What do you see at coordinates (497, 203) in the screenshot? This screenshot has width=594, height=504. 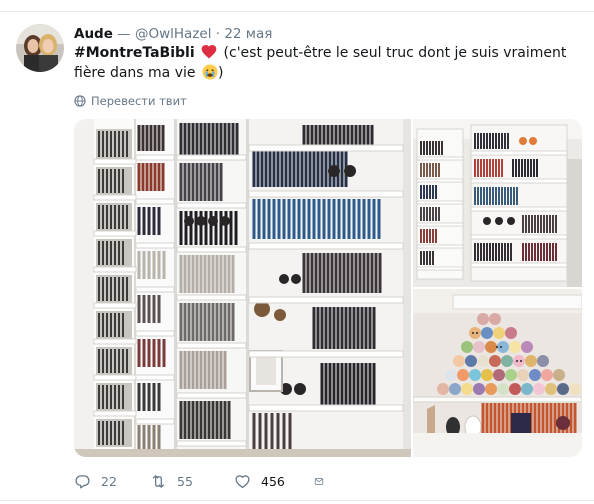 I see `photo-bookshelves-room` at bounding box center [497, 203].